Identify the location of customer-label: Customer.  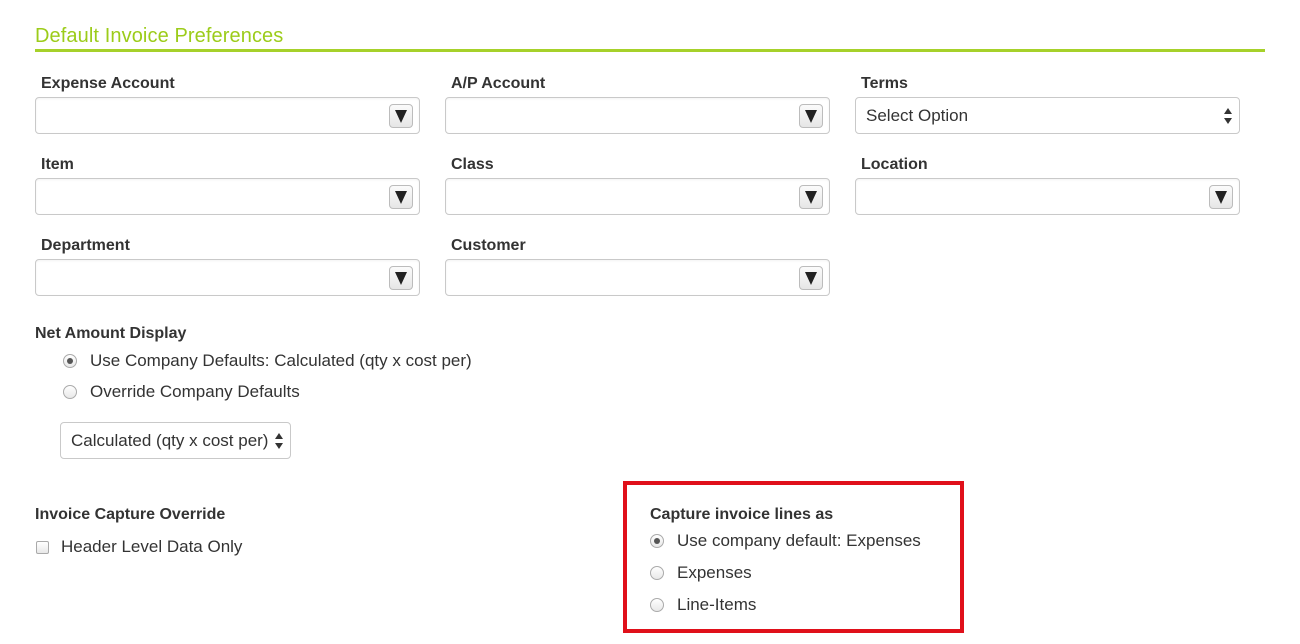
(488, 245).